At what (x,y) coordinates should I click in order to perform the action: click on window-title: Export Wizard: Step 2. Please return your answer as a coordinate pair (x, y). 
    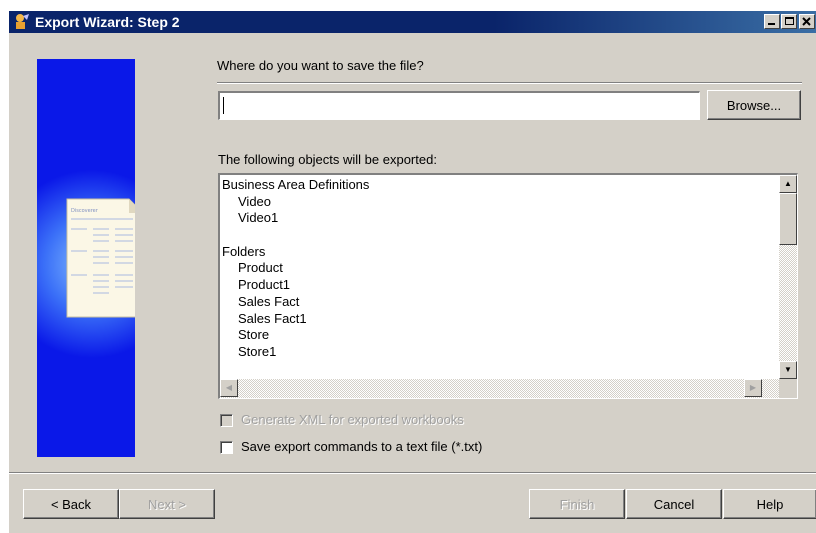
    Looking at the image, I should click on (107, 22).